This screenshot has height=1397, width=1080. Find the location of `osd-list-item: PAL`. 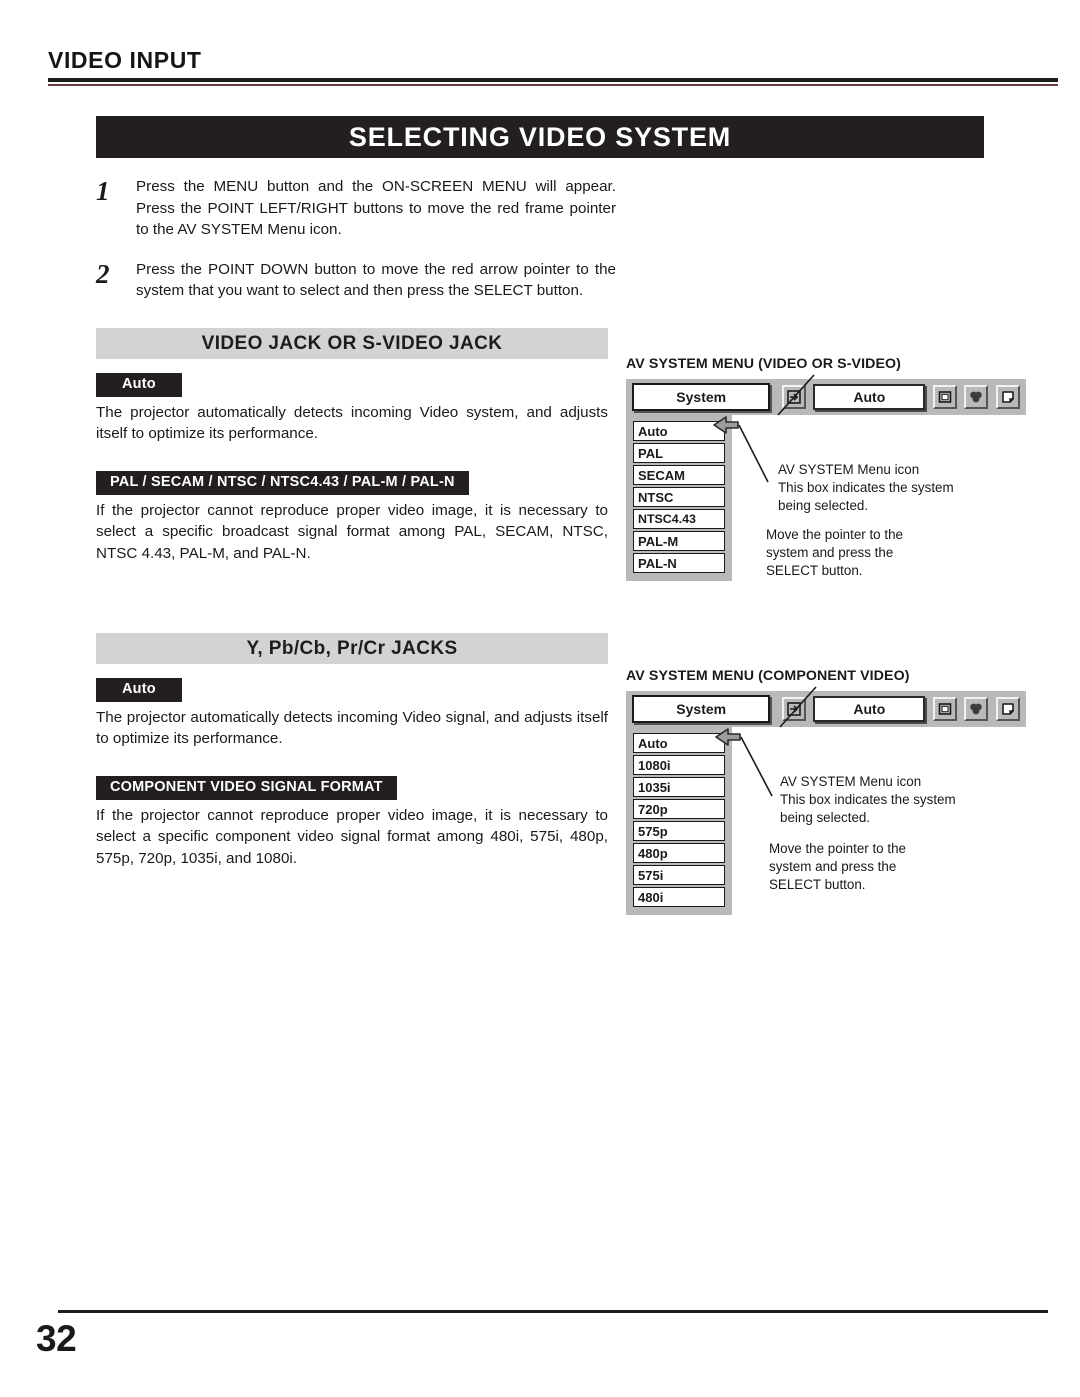

osd-list-item: PAL is located at coordinates (679, 453).